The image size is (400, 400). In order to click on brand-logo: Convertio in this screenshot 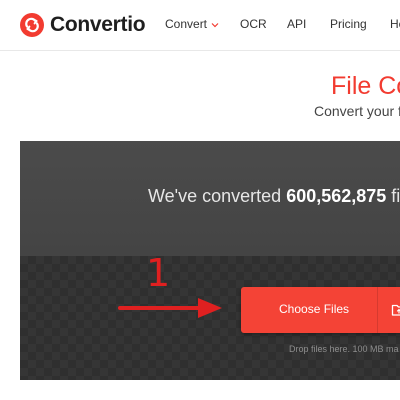, I will do `click(83, 25)`.